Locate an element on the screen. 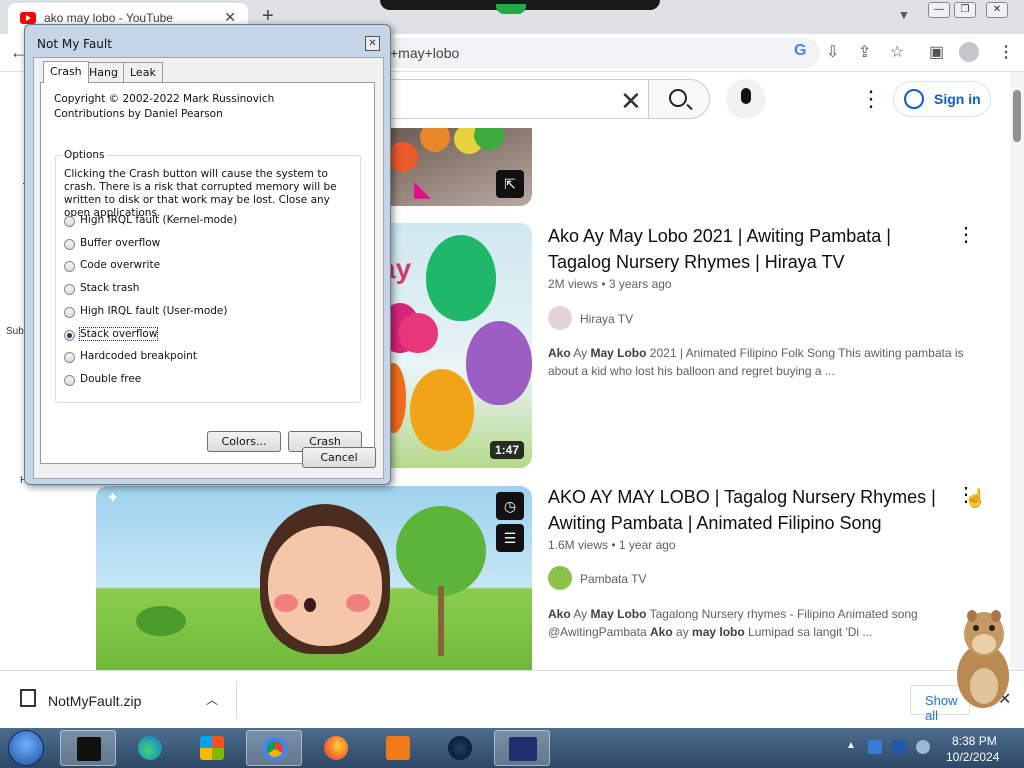 The image size is (1024, 768). sign-in-button: Sign in is located at coordinates (942, 99).